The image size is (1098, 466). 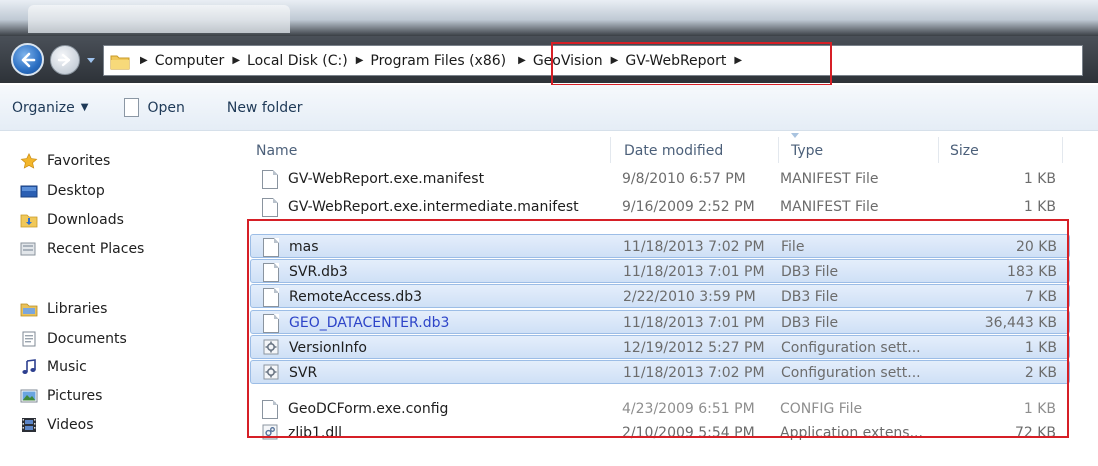 What do you see at coordinates (328, 348) in the screenshot?
I see `file-name: VersionInfo` at bounding box center [328, 348].